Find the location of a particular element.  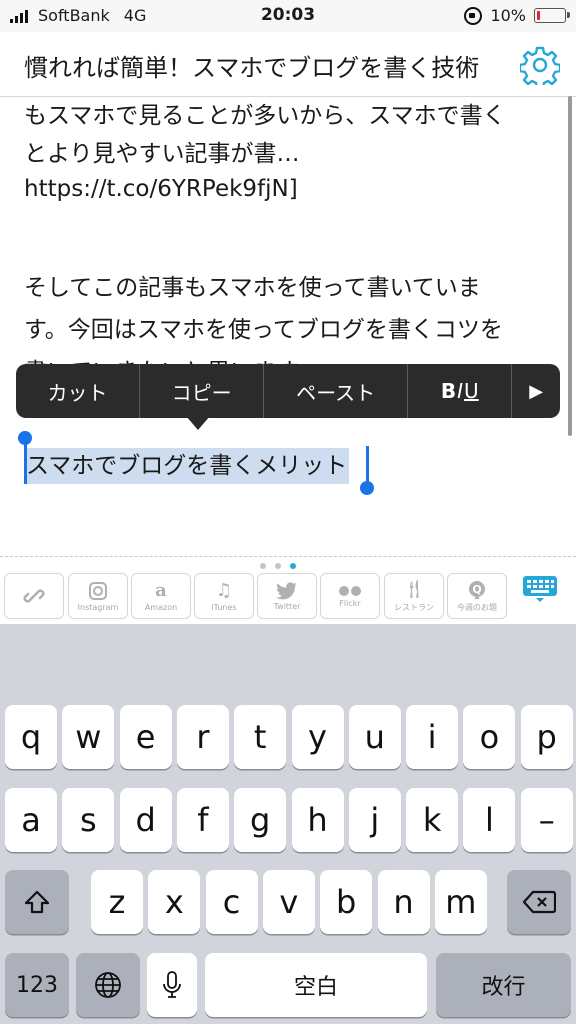

selected-text: スマホでブログを書くメリット is located at coordinates (187, 466).